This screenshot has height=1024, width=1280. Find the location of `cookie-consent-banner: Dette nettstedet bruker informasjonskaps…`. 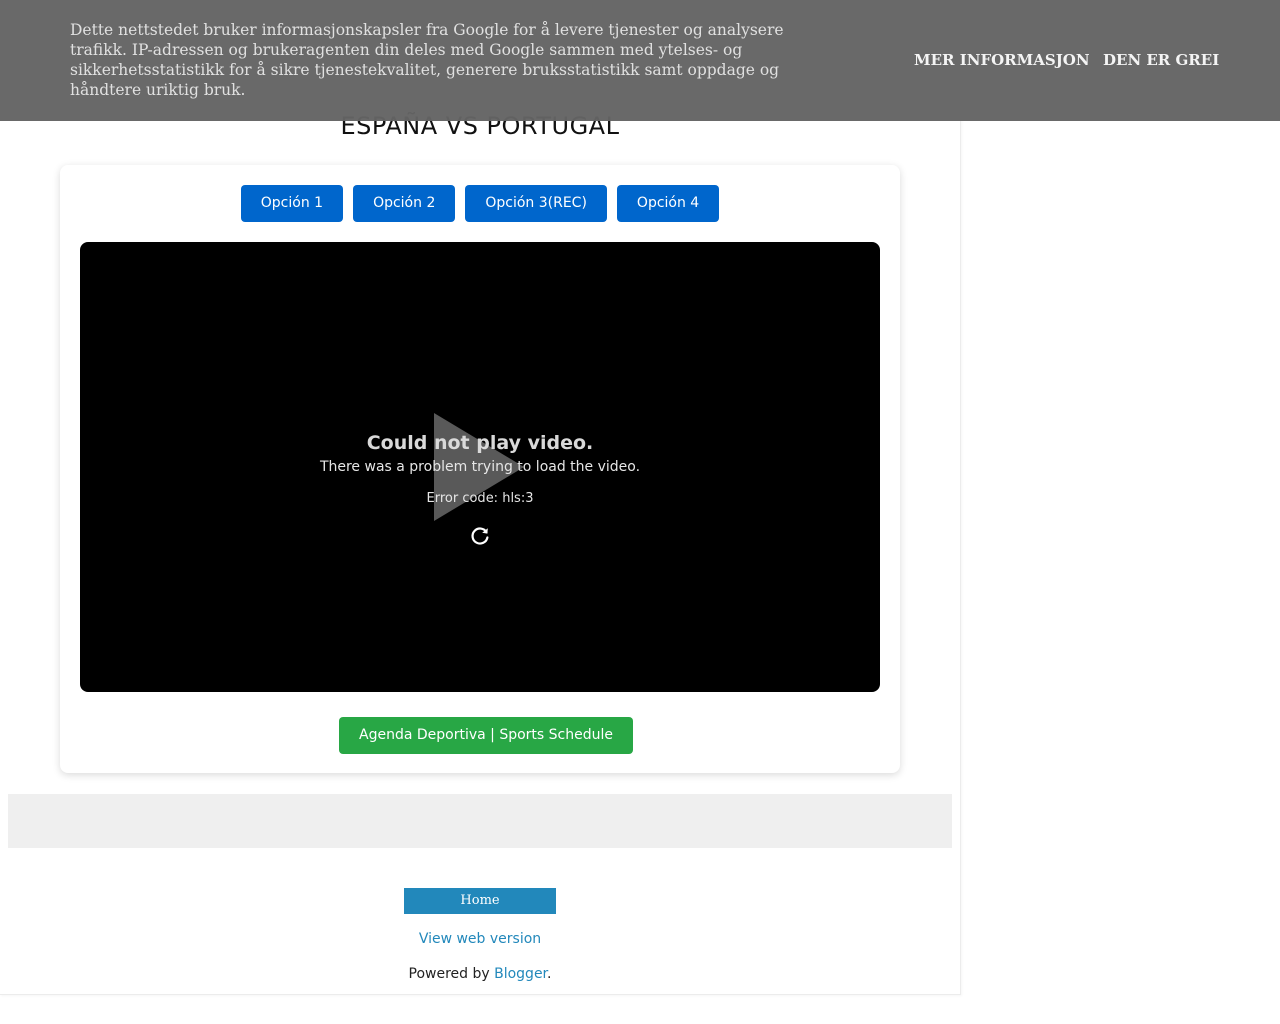

cookie-consent-banner: Dette nettstedet bruker informasjonskaps… is located at coordinates (640, 60).